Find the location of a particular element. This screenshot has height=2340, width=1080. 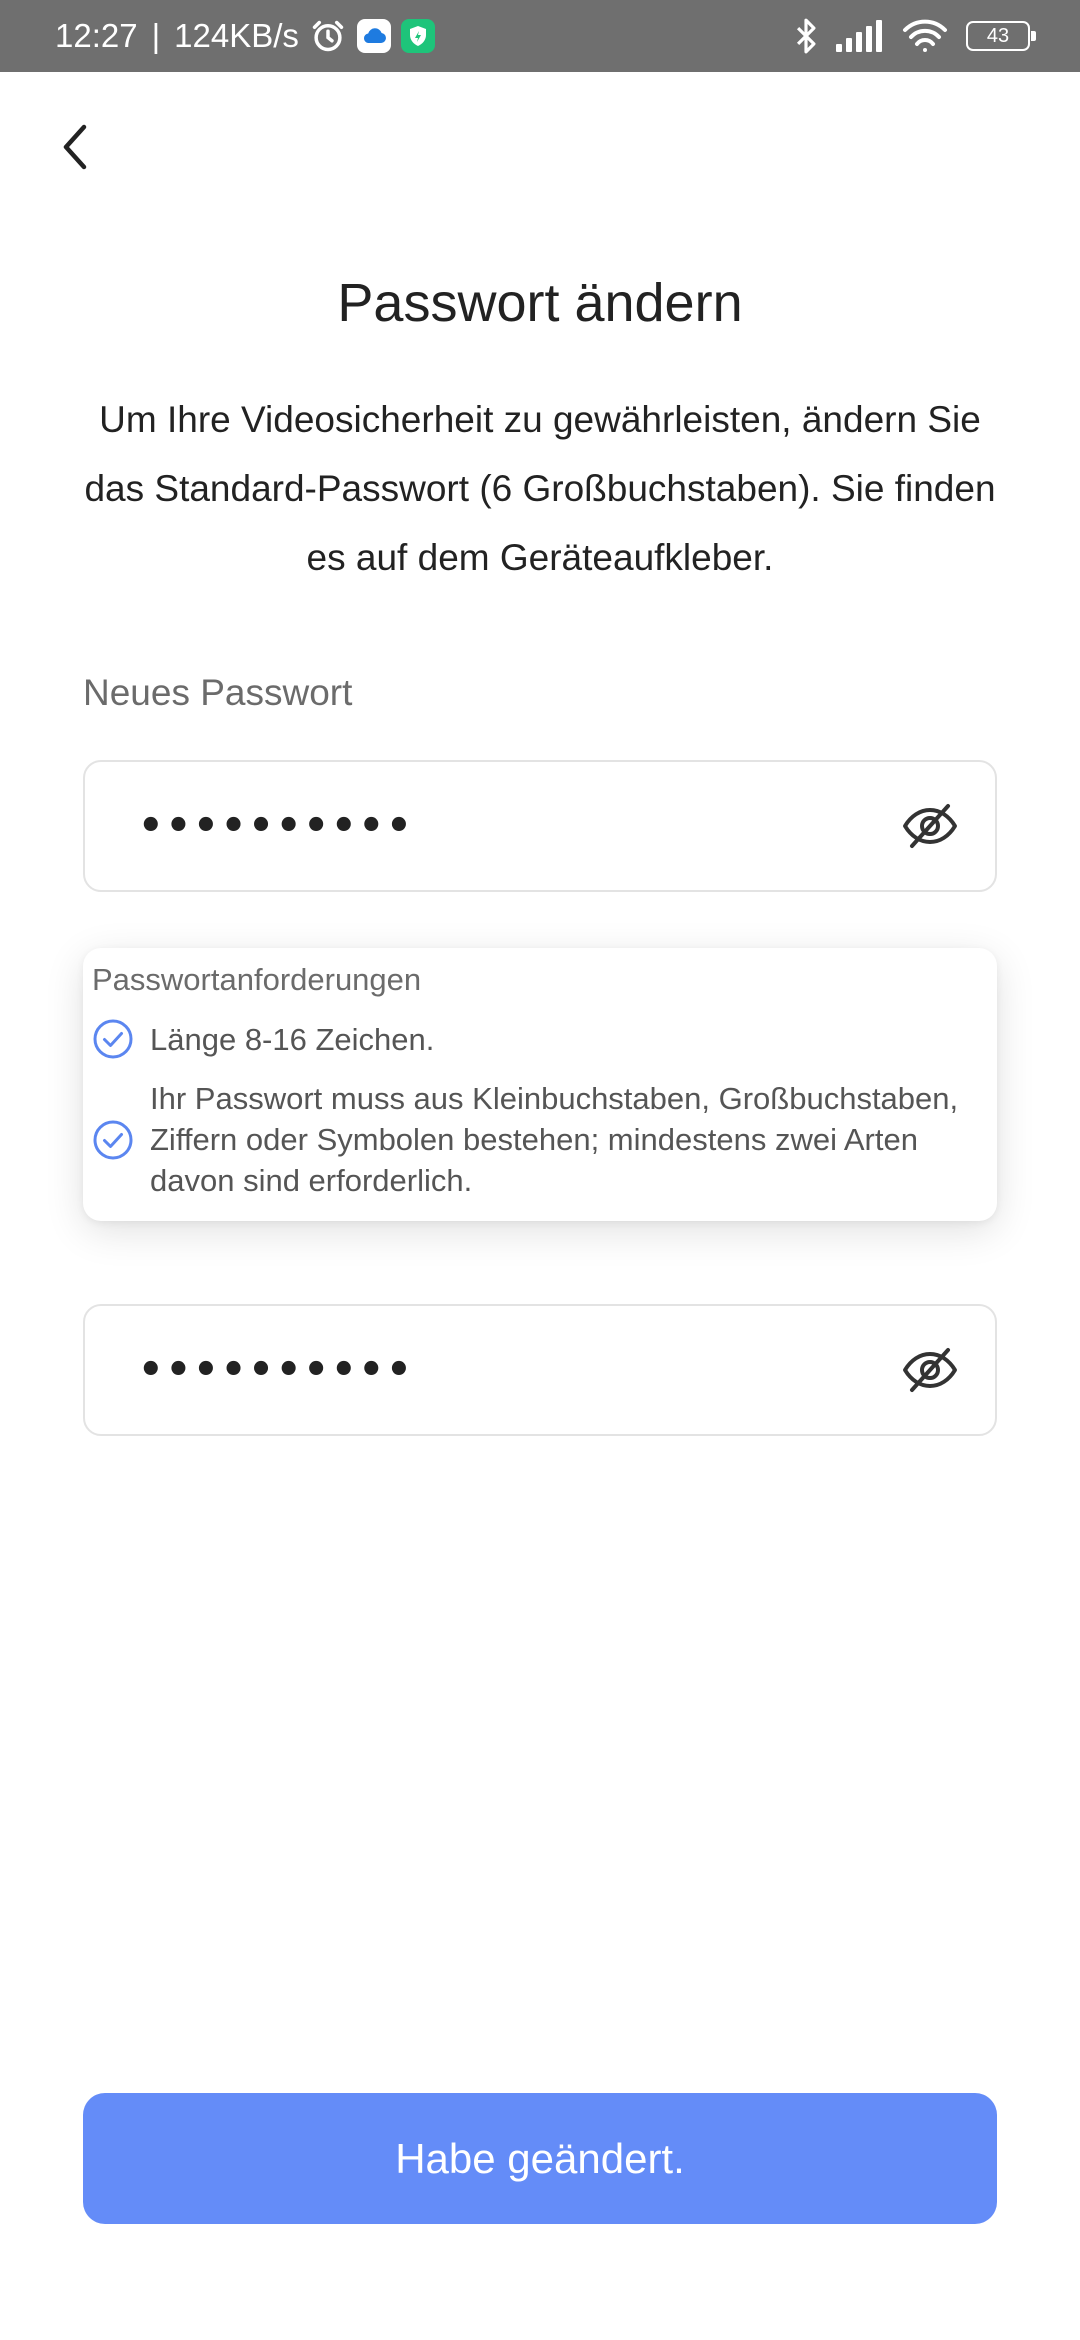

new-password-label: Neues Passwort is located at coordinates (218, 692).